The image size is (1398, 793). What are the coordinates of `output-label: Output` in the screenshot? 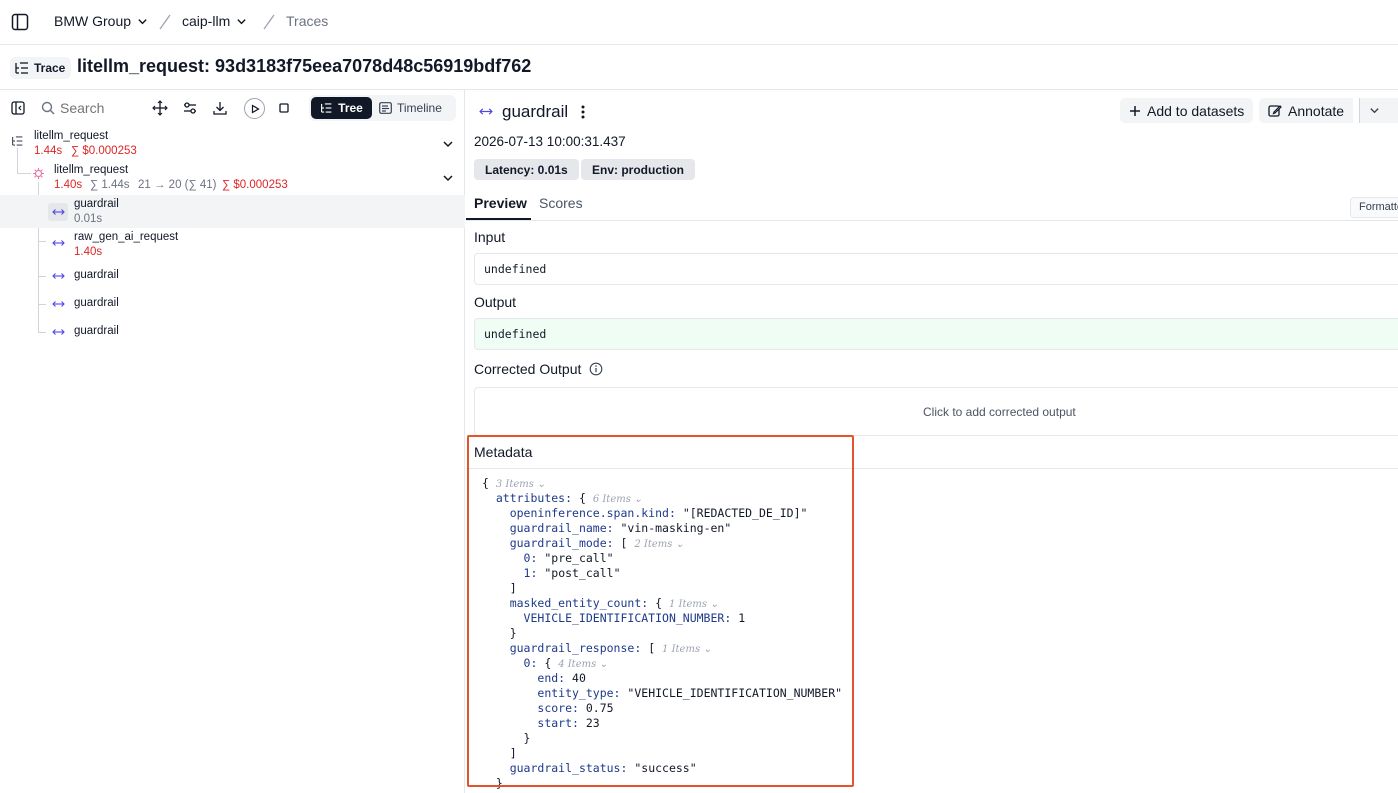 It's located at (495, 302).